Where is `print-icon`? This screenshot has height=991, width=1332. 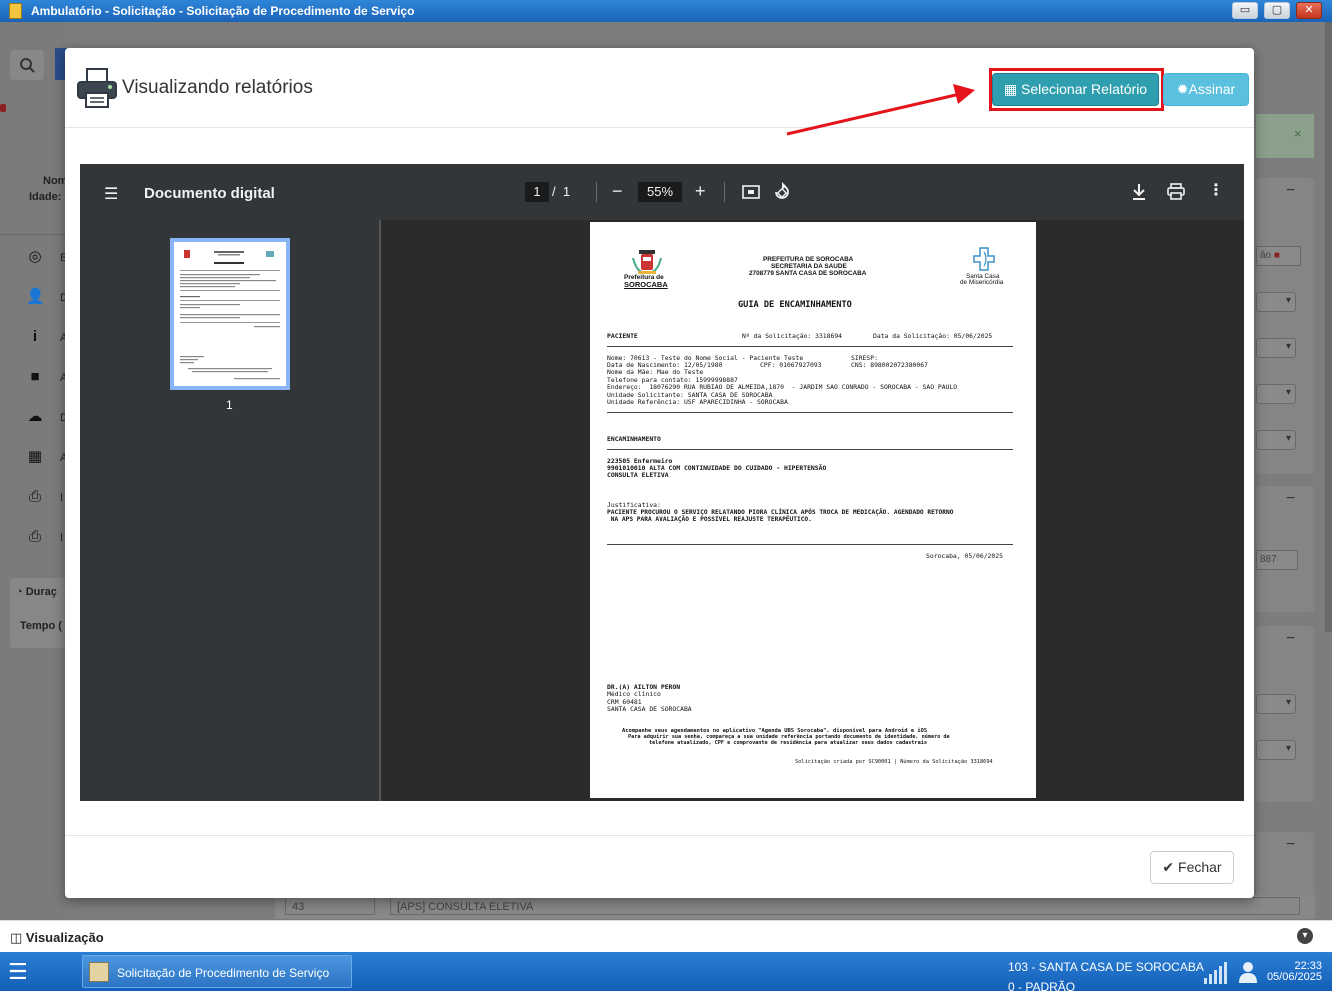
print-icon is located at coordinates (1176, 191).